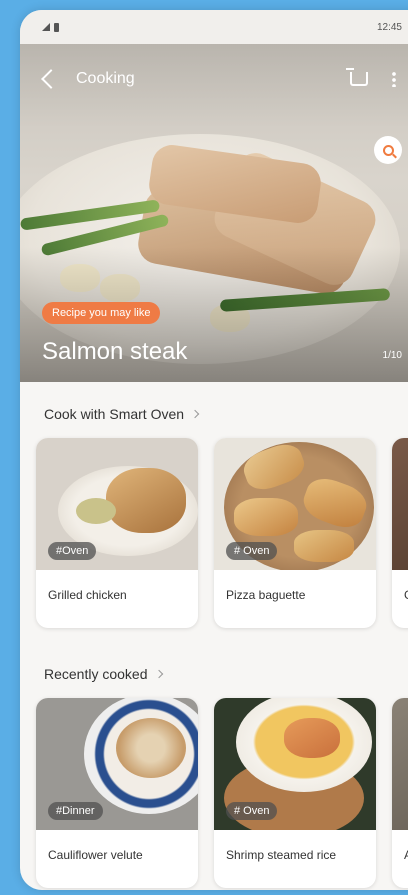 This screenshot has height=895, width=408. Describe the element at coordinates (87, 595) in the screenshot. I see `recipe-name: Grilled chicken` at that location.